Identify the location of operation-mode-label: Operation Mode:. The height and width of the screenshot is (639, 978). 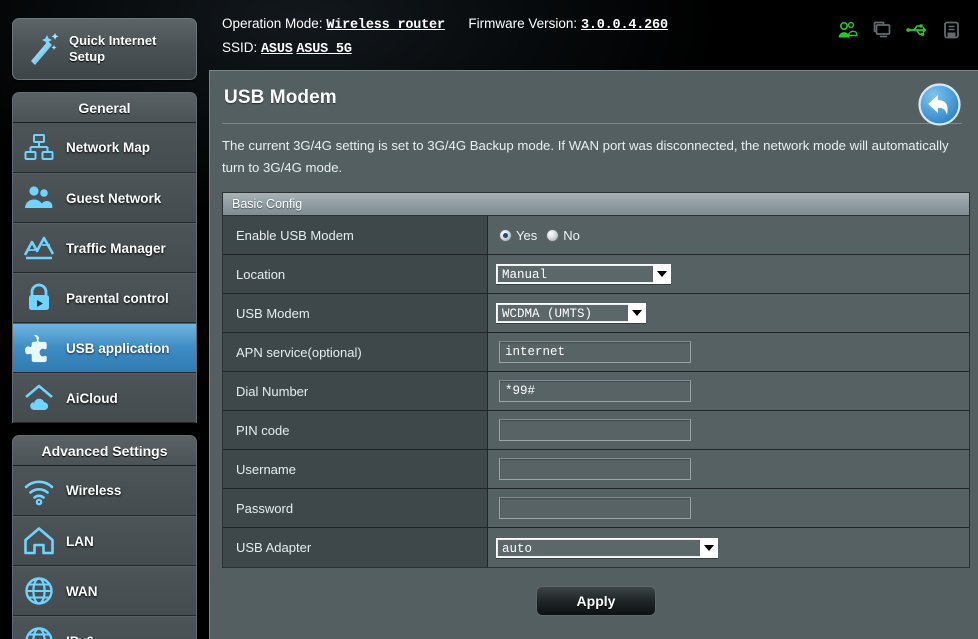
(272, 23).